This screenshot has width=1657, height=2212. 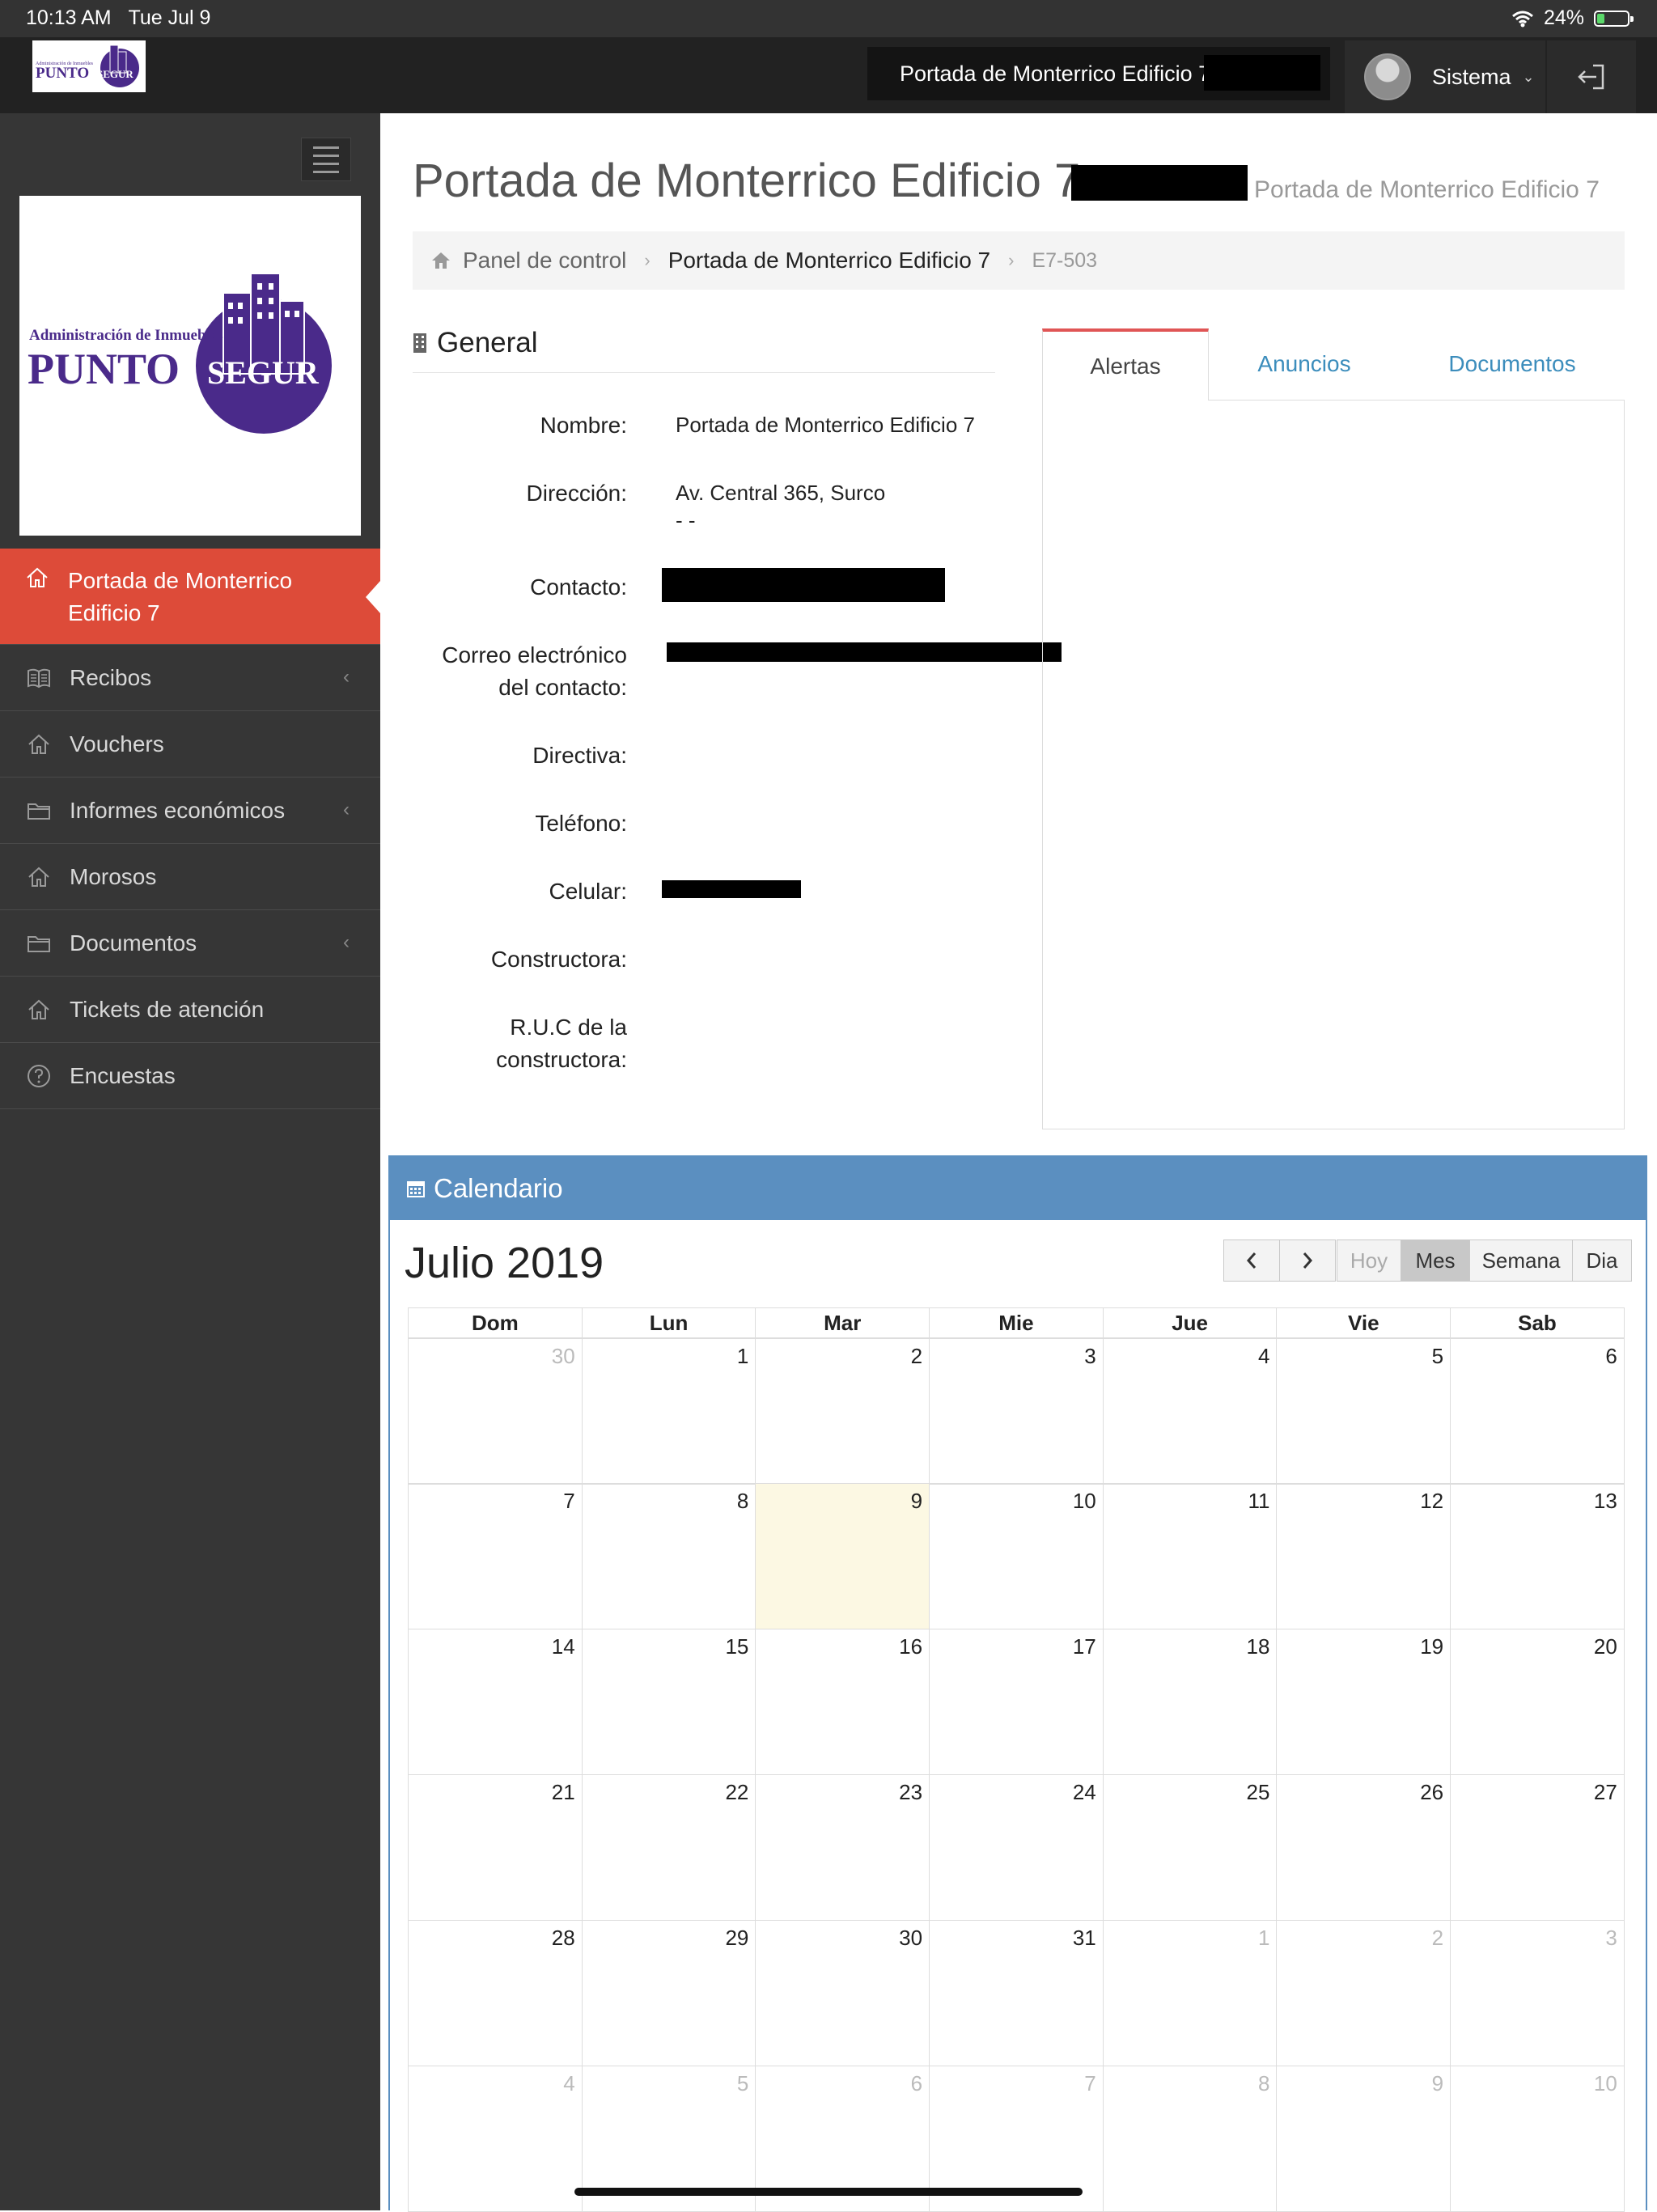 I want to click on calendar-day-cell: 22, so click(x=668, y=1847).